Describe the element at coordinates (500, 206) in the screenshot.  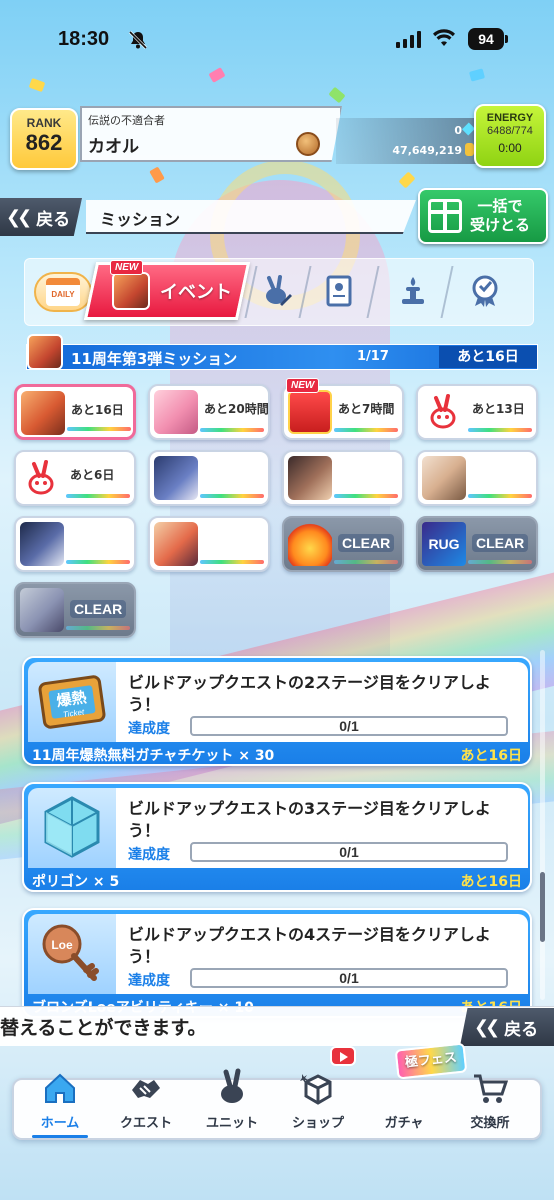
I see `bulk-receive-label-line1: 一括で` at that location.